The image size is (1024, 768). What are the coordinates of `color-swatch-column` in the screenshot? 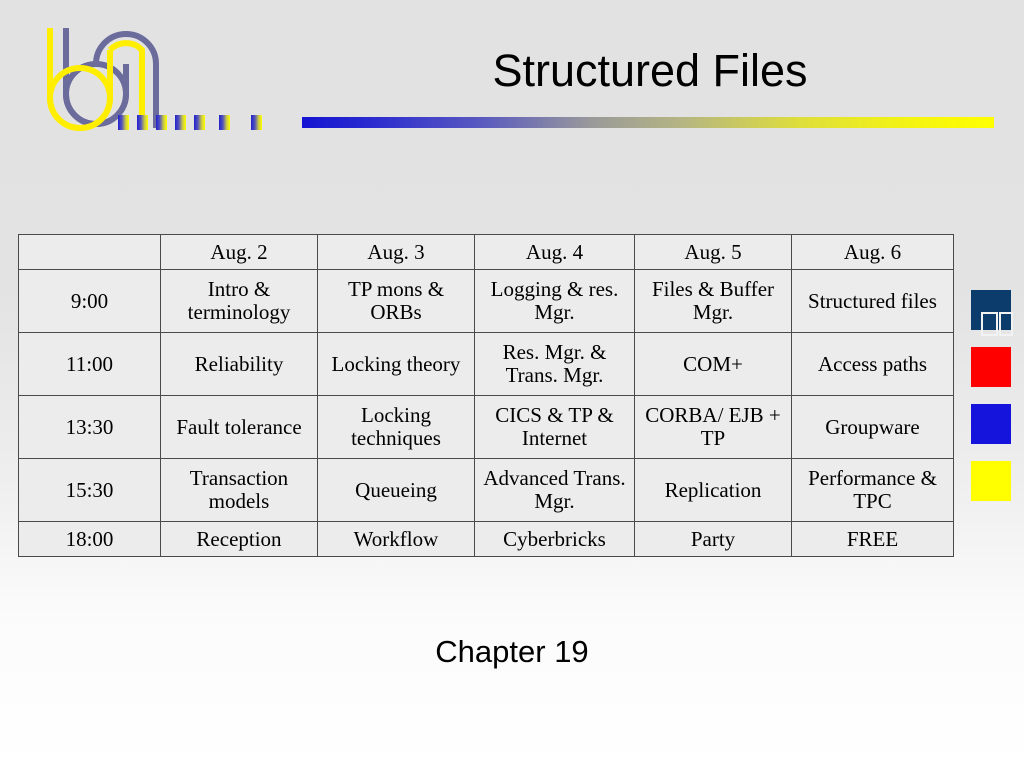 It's located at (992, 404).